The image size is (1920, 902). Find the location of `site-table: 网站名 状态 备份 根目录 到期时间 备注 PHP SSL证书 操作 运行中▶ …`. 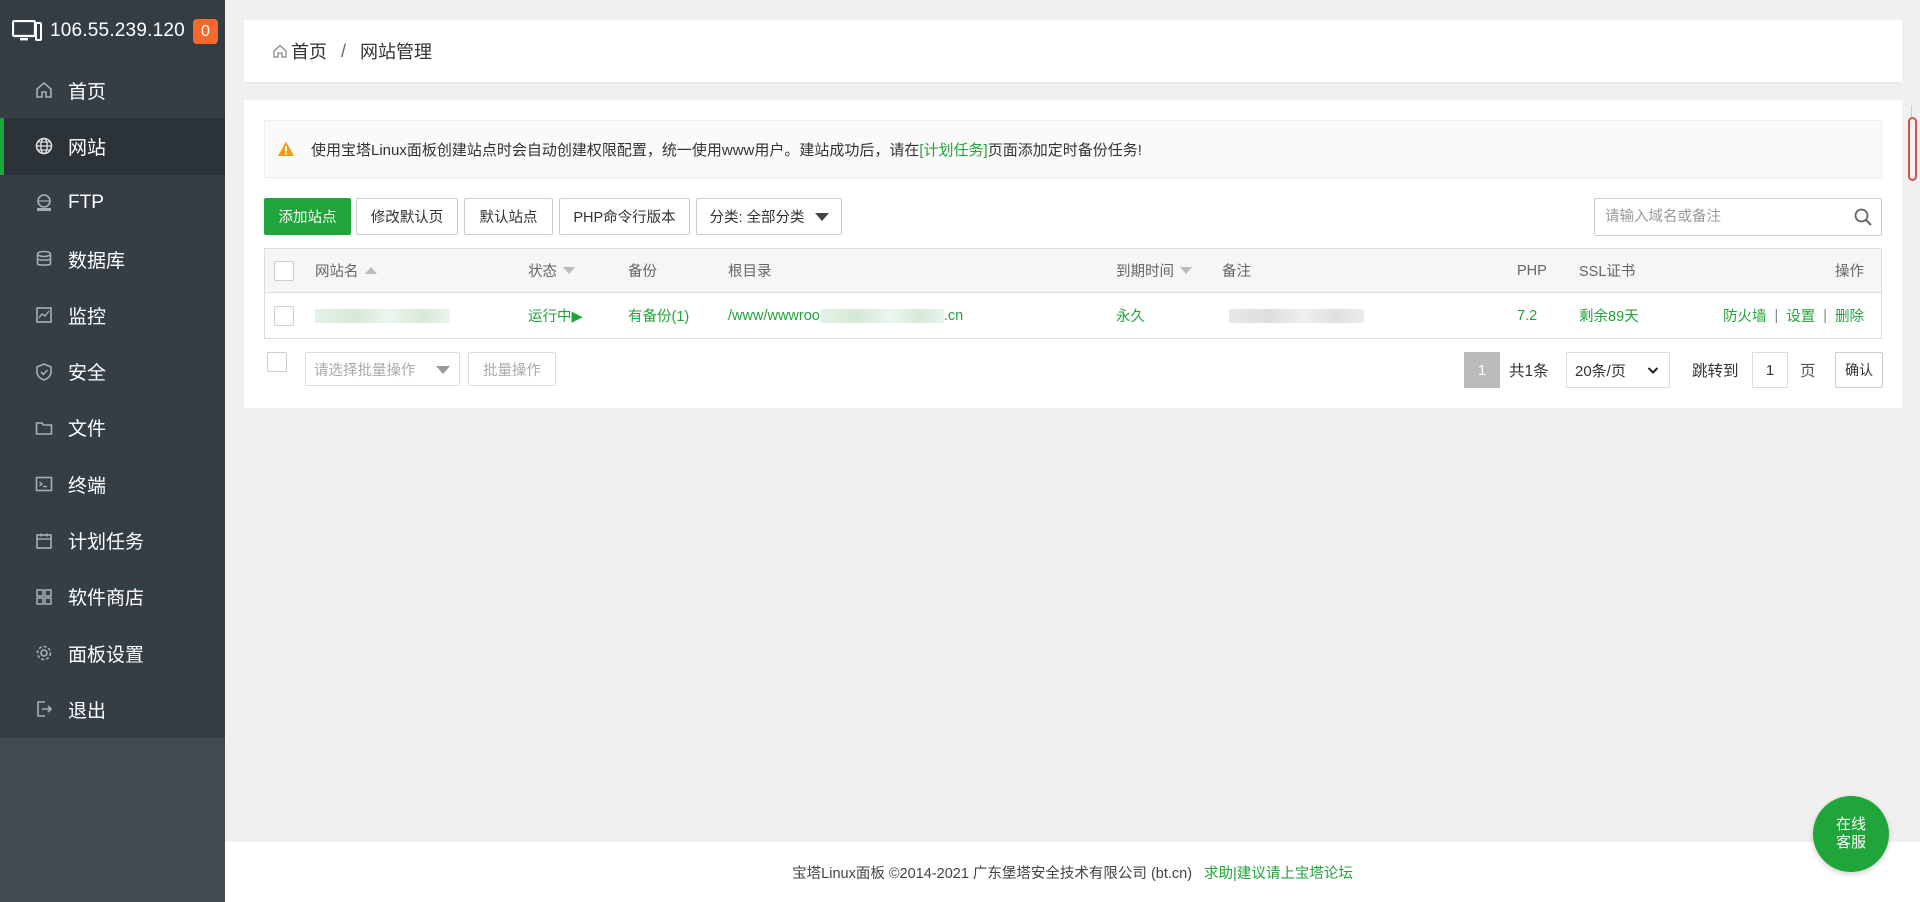

site-table: 网站名 状态 备份 根目录 到期时间 备注 PHP SSL证书 操作 运行中▶ … is located at coordinates (1073, 293).